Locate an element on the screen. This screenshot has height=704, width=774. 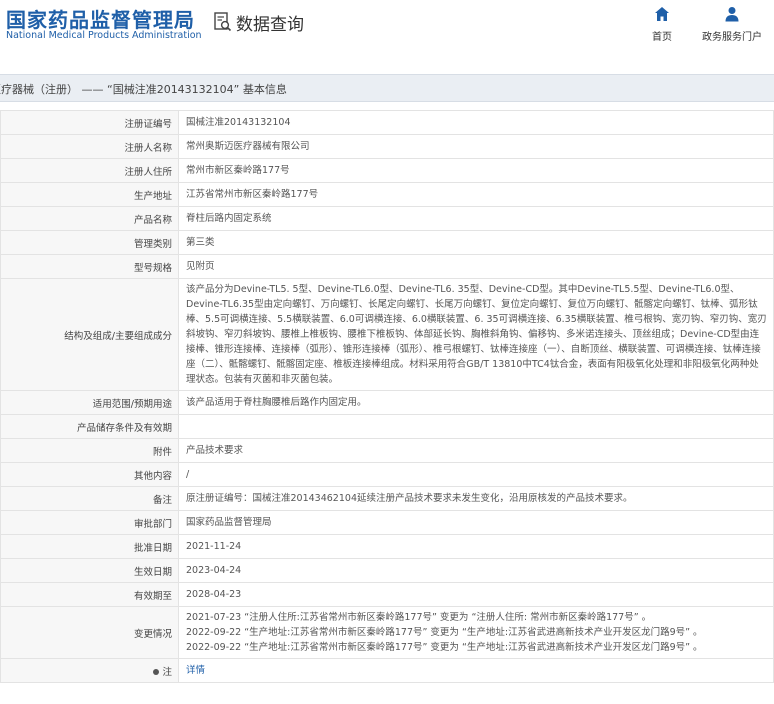
table-row: 产品名称 脊柱后路内固定系统 is located at coordinates (387, 218).